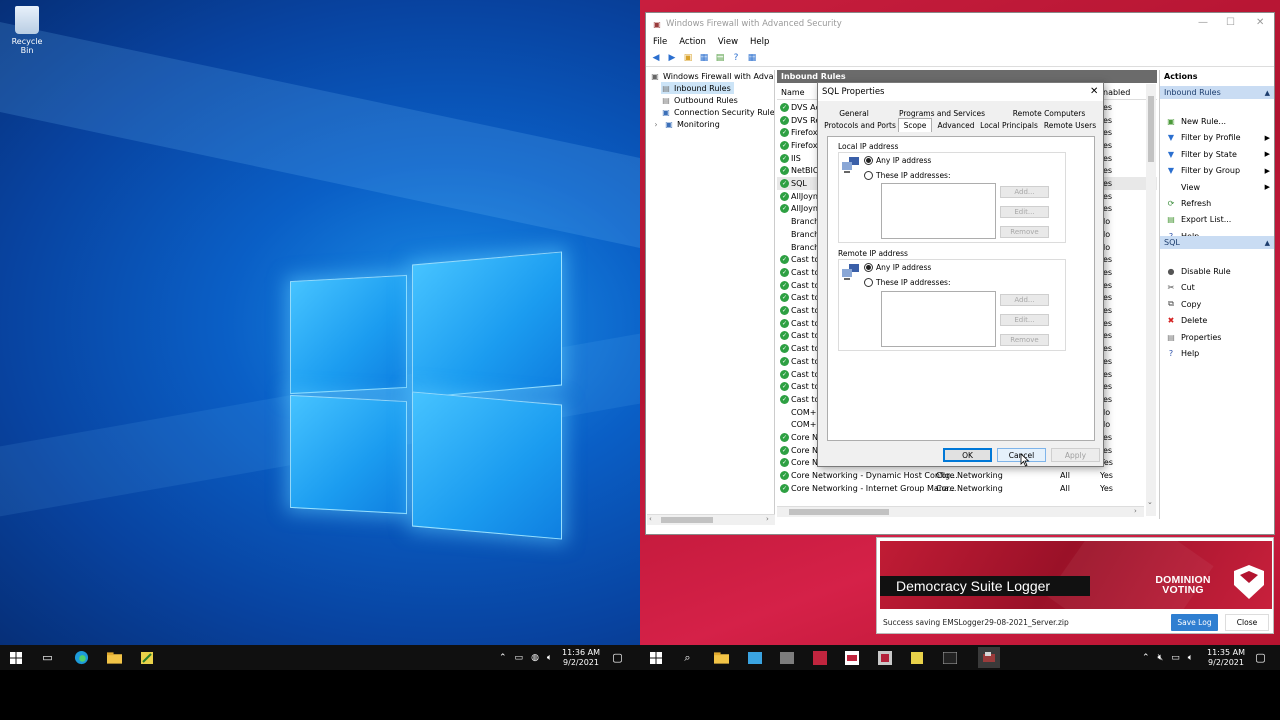  I want to click on menu-help: Help, so click(759, 42).